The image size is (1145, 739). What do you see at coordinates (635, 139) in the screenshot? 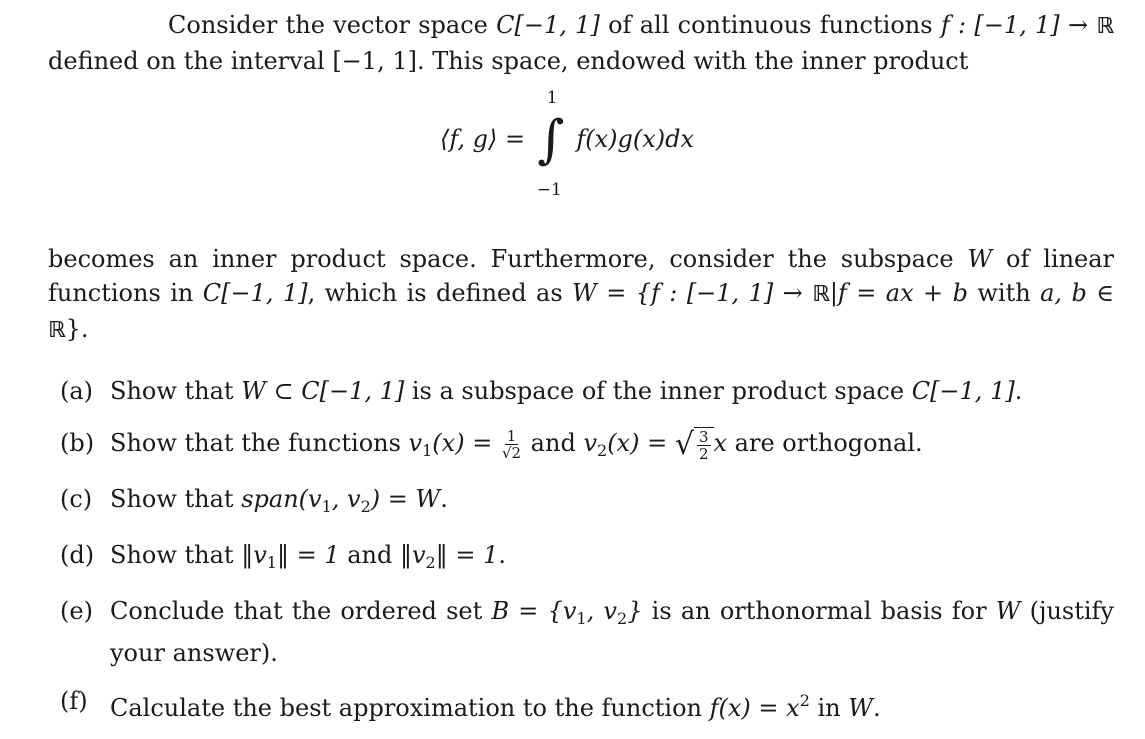
I see `integrand: f(x)g(x)dx` at bounding box center [635, 139].